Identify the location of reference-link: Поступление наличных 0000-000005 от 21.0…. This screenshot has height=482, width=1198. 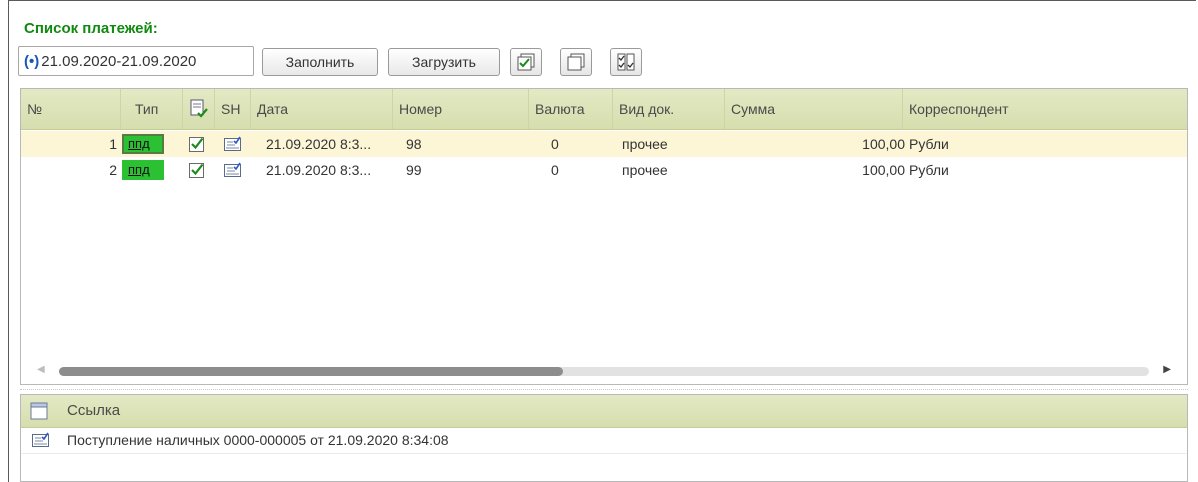
(258, 440).